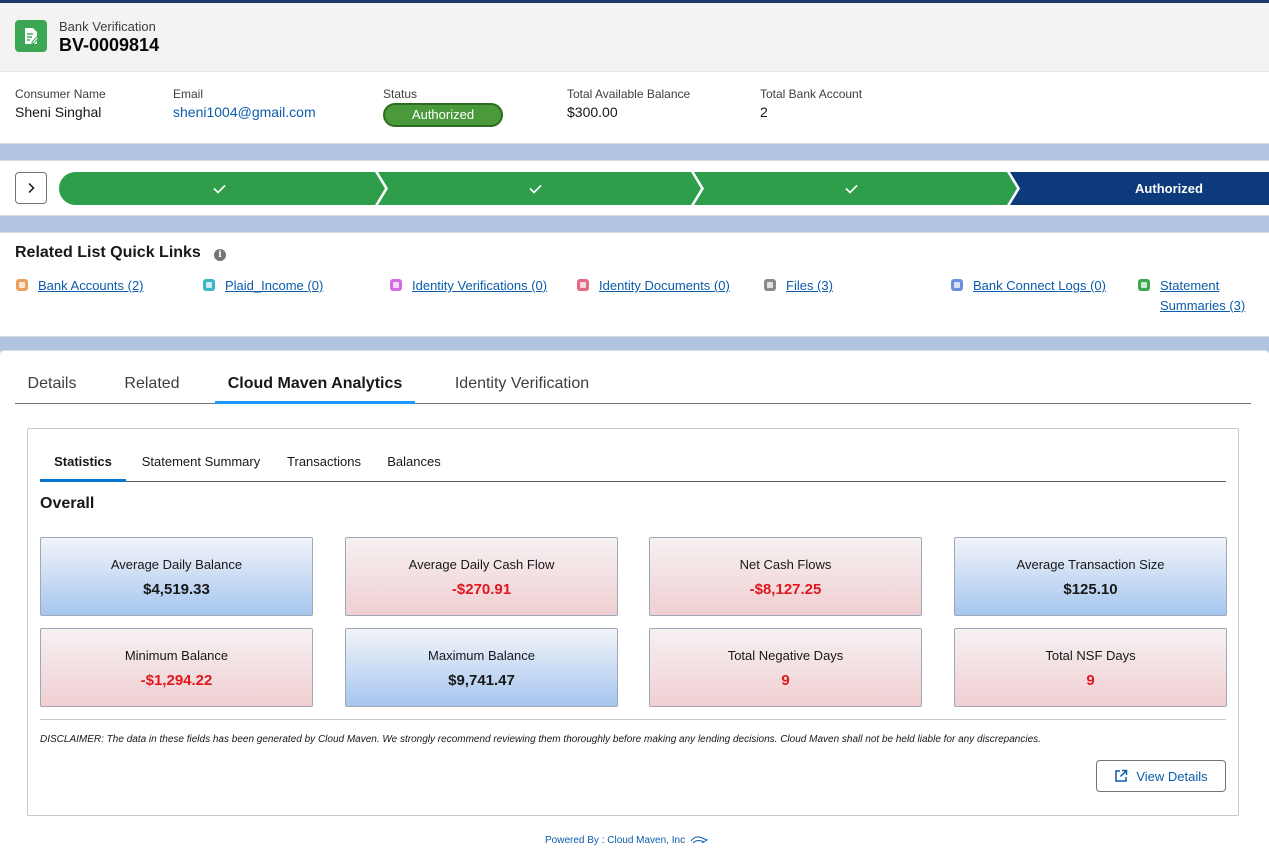 The width and height of the screenshot is (1269, 848). Describe the element at coordinates (785, 589) in the screenshot. I see `stat-value: -$8,127.25` at that location.